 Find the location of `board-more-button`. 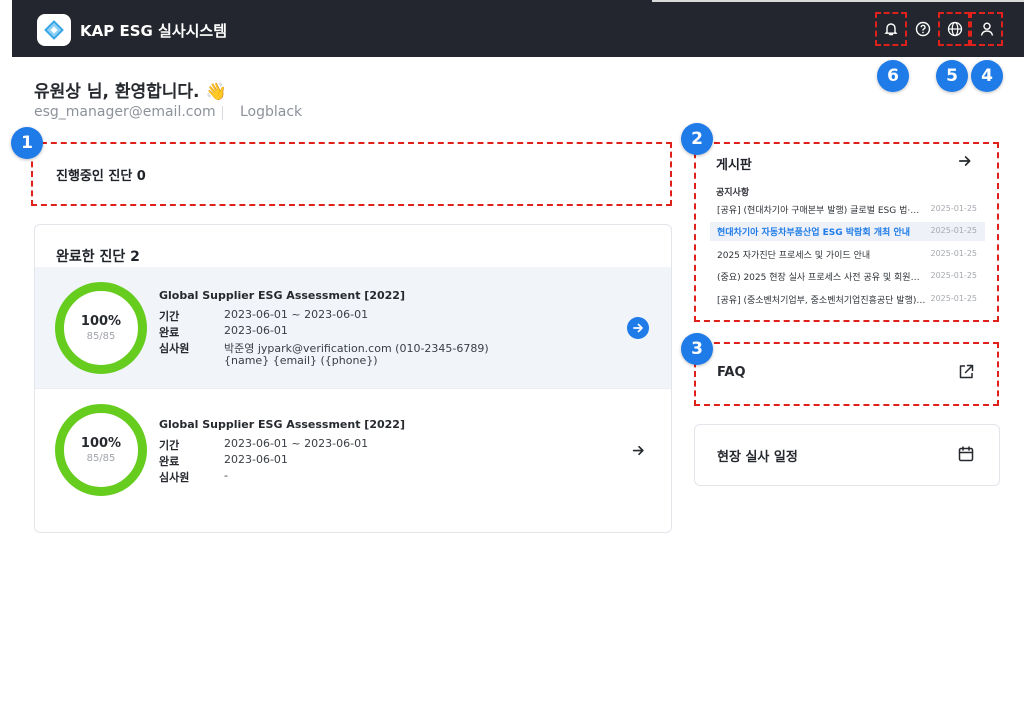

board-more-button is located at coordinates (966, 161).